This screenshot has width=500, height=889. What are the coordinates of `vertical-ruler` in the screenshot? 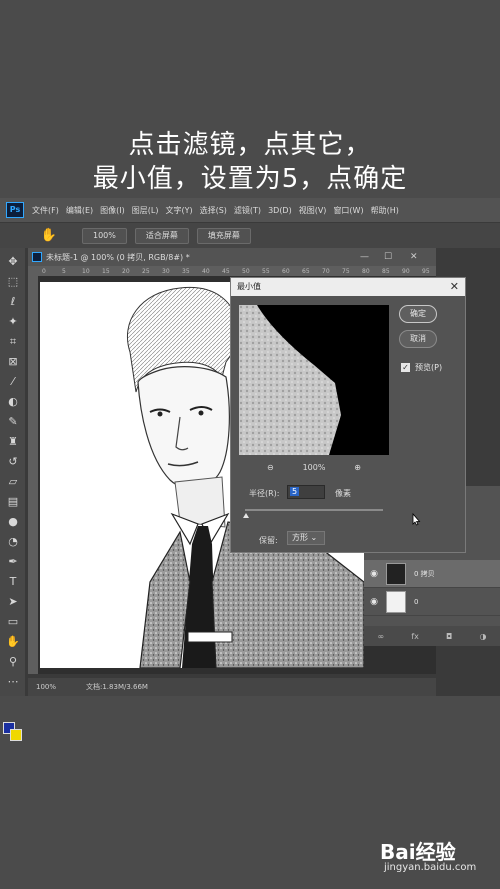 It's located at (33, 475).